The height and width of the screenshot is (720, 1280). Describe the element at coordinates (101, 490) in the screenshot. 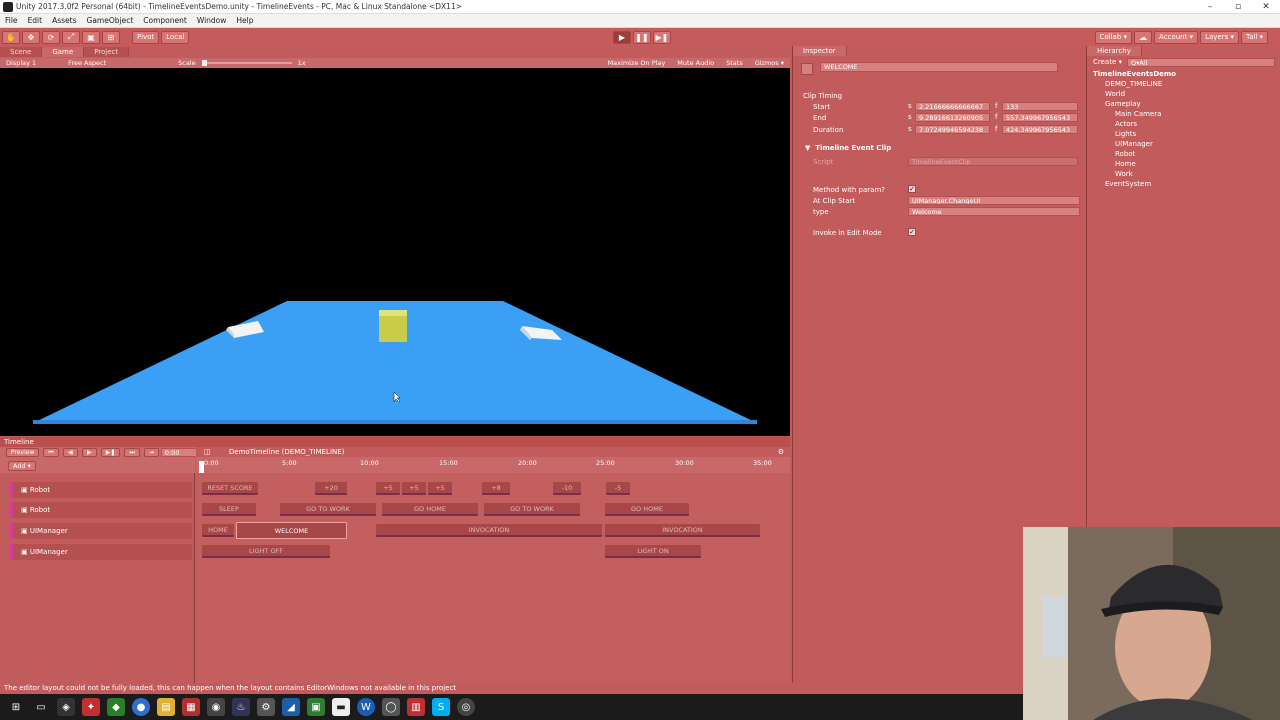

I see `track-robot-1: ▣ Robot` at that location.